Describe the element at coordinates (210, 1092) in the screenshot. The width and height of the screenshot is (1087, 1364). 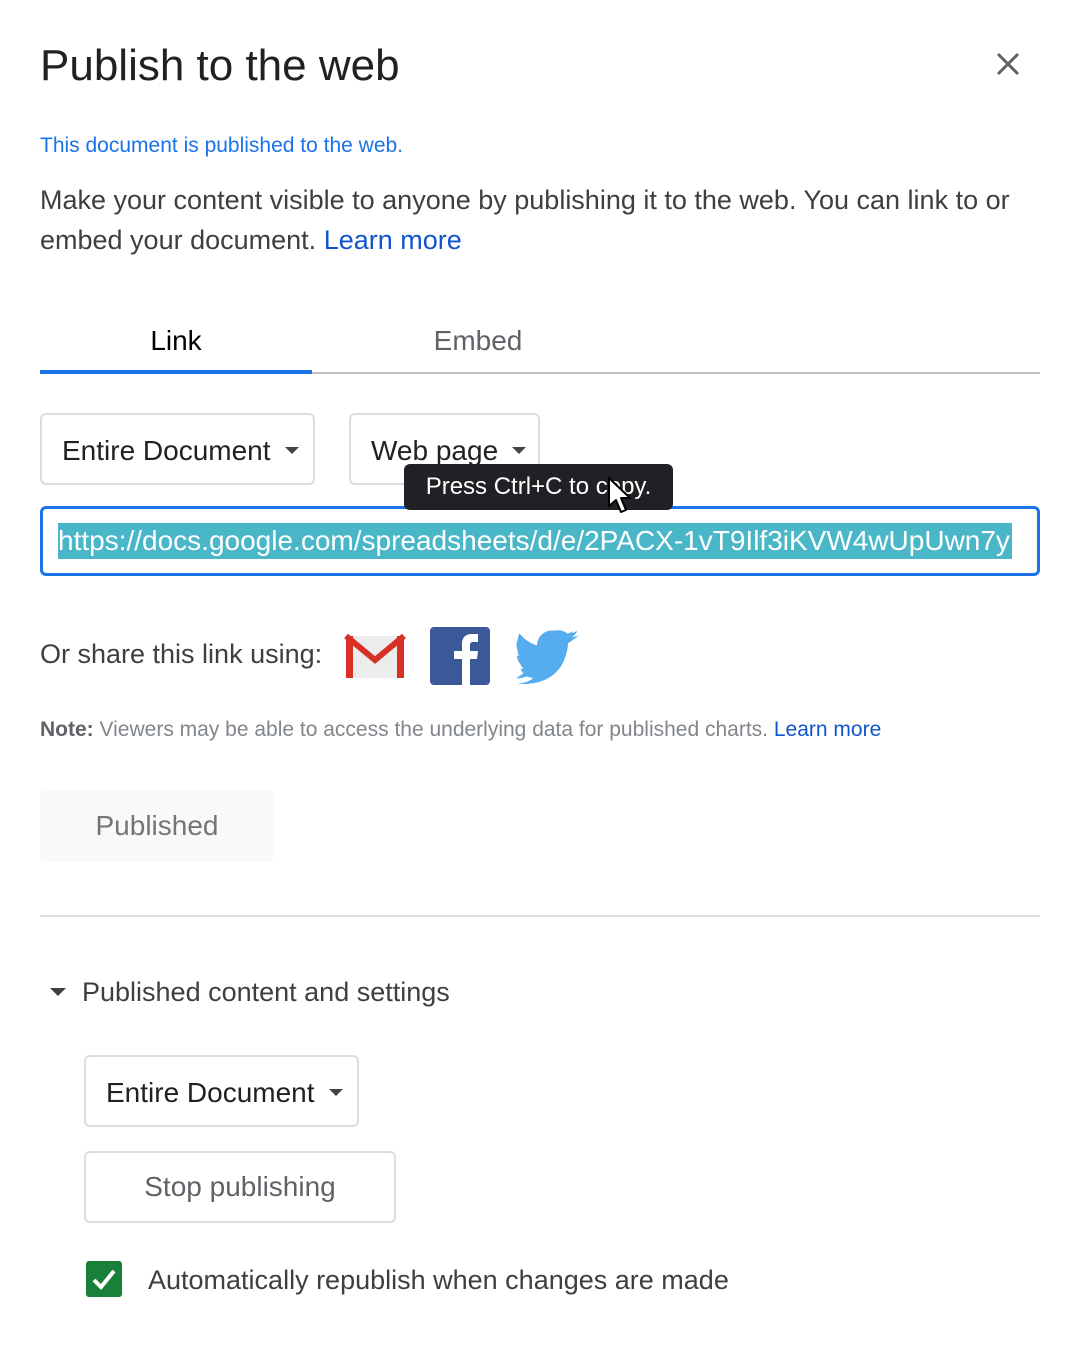
I see `published-scope-select-value: Entire Document` at that location.